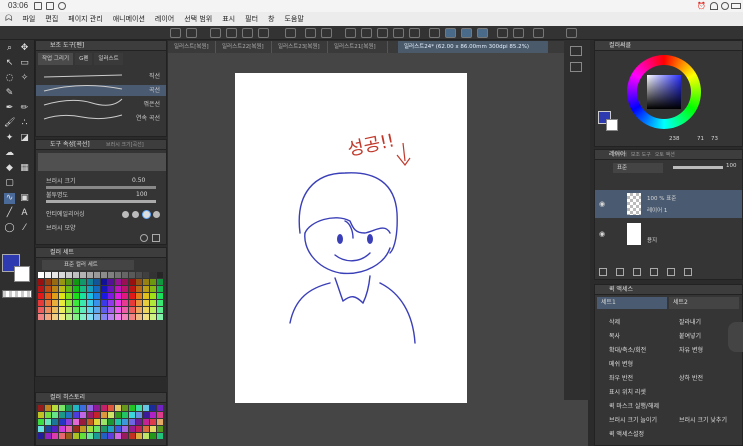 The height and width of the screenshot is (446, 743). I want to click on layer-row-2: ◉ 용지, so click(668, 234).